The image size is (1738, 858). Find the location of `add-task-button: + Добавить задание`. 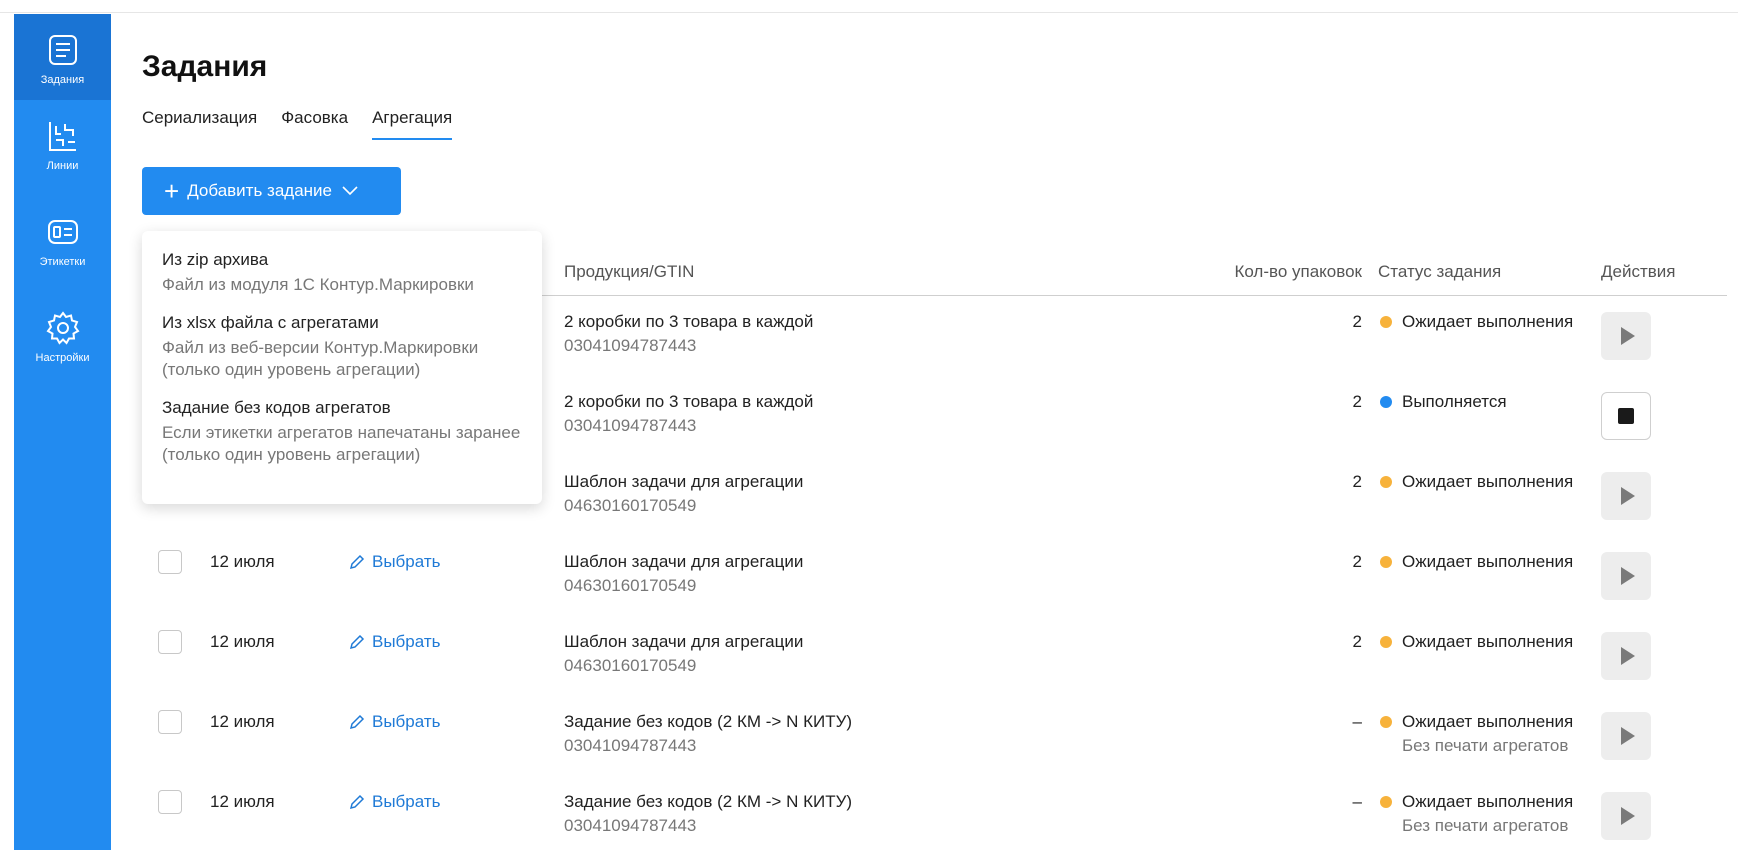

add-task-button: + Добавить задание is located at coordinates (271, 191).